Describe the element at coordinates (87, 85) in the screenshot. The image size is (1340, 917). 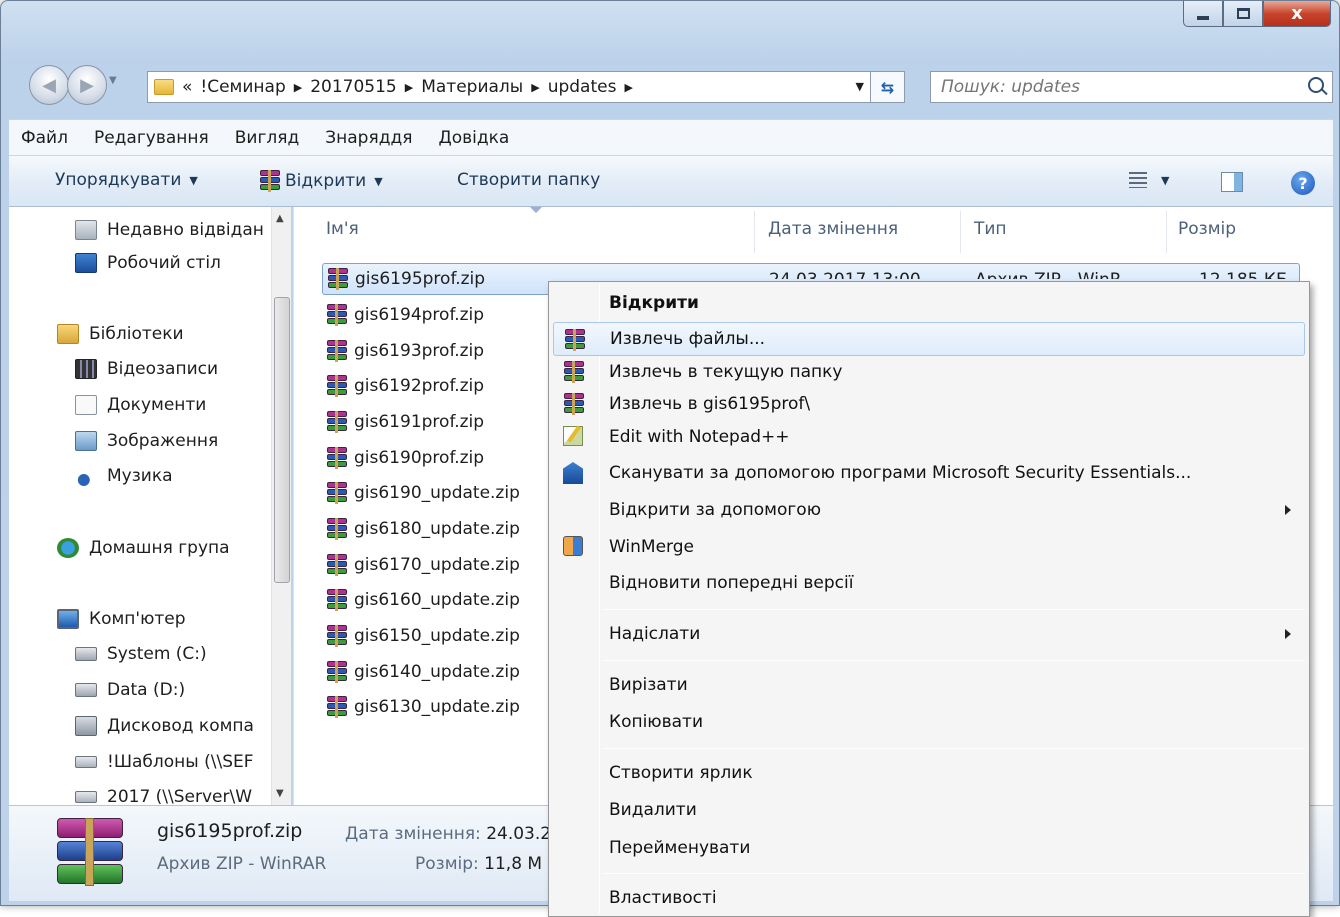
I see `forward-button: ▶` at that location.